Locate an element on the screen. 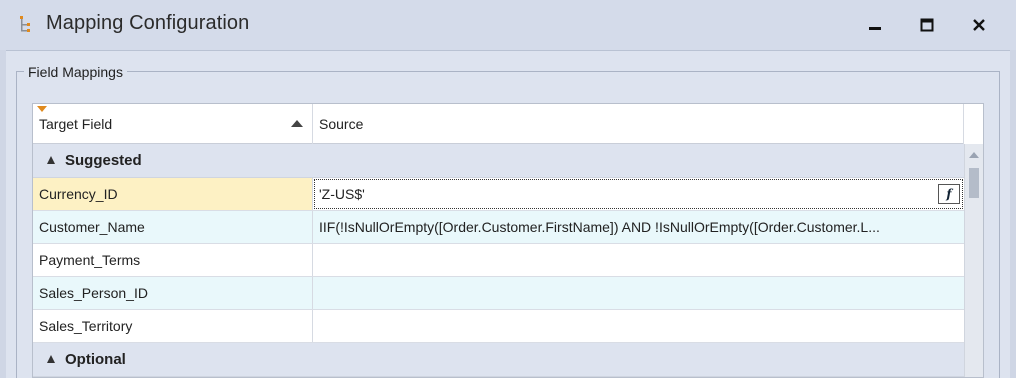  source-expression: 'Z-US$' is located at coordinates (342, 194).